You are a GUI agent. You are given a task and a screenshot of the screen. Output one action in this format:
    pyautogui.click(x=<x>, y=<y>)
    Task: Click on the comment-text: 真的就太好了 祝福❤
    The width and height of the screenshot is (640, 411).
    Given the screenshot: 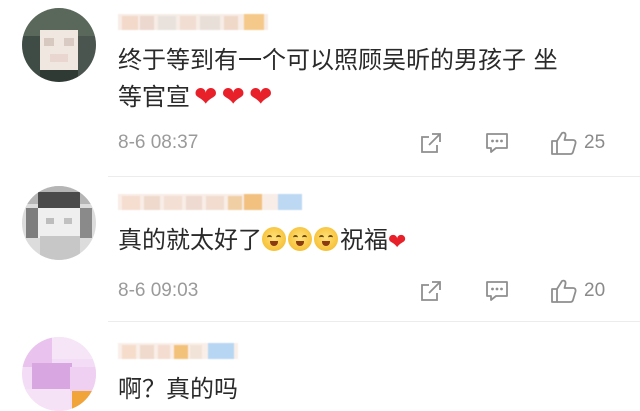 What is the action you would take?
    pyautogui.click(x=262, y=241)
    